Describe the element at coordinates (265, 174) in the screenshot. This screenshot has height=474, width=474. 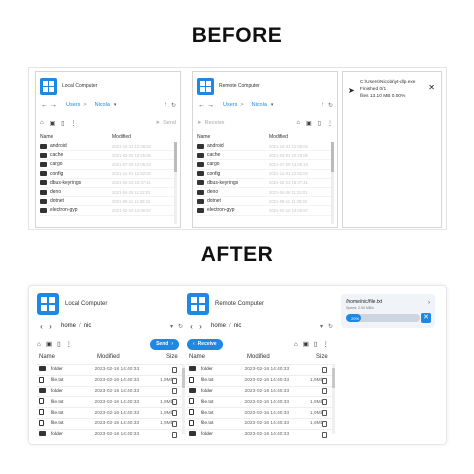
I see `list-item: config 2021-12-01 12:52:02` at that location.